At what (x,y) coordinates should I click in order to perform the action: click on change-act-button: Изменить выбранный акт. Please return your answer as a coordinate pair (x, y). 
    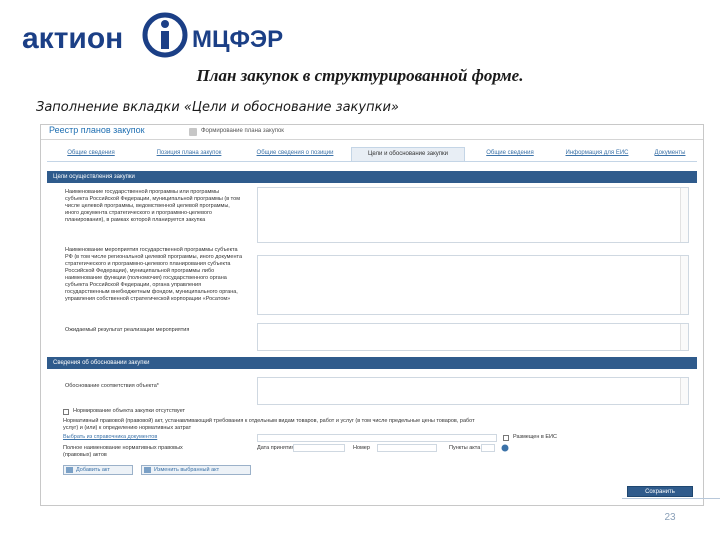
    Looking at the image, I should click on (196, 470).